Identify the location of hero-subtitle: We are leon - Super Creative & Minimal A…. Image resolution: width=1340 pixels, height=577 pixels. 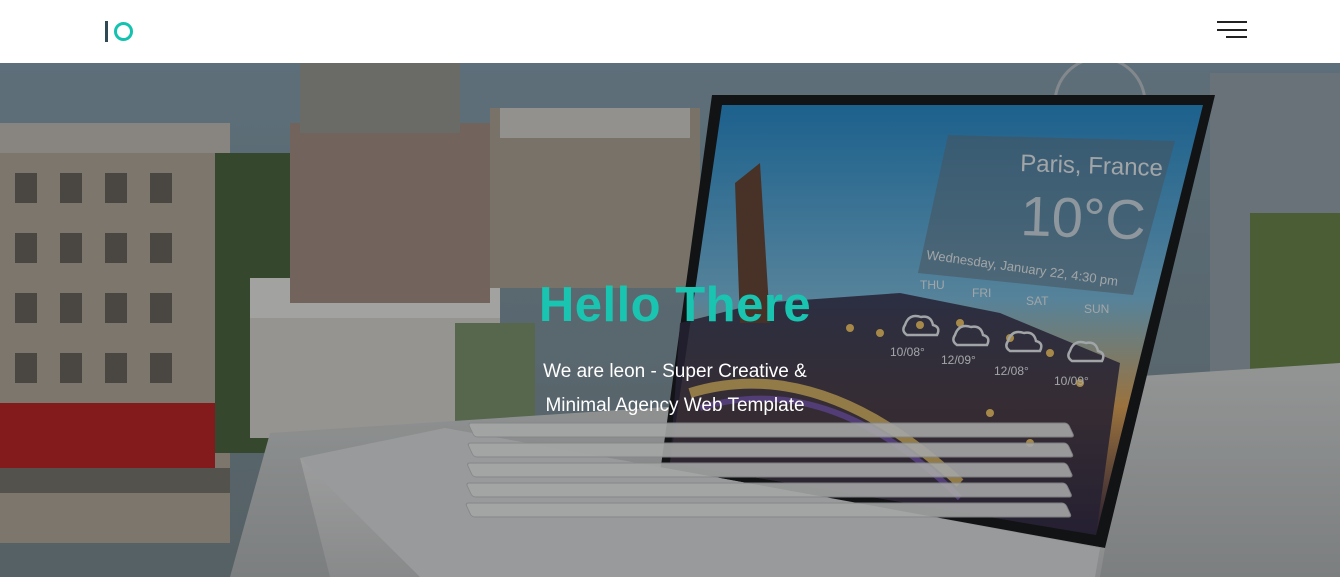
(675, 388).